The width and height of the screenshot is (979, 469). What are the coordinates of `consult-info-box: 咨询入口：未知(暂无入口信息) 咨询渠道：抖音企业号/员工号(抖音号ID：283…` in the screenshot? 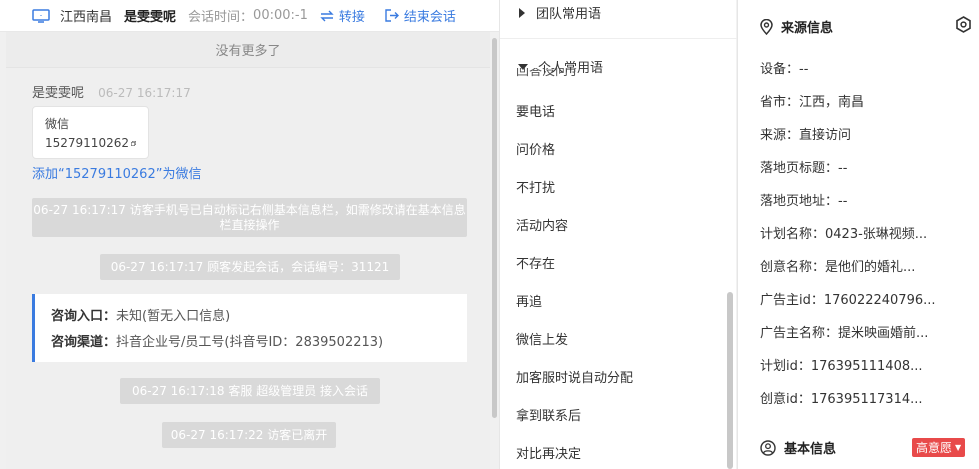 It's located at (249, 328).